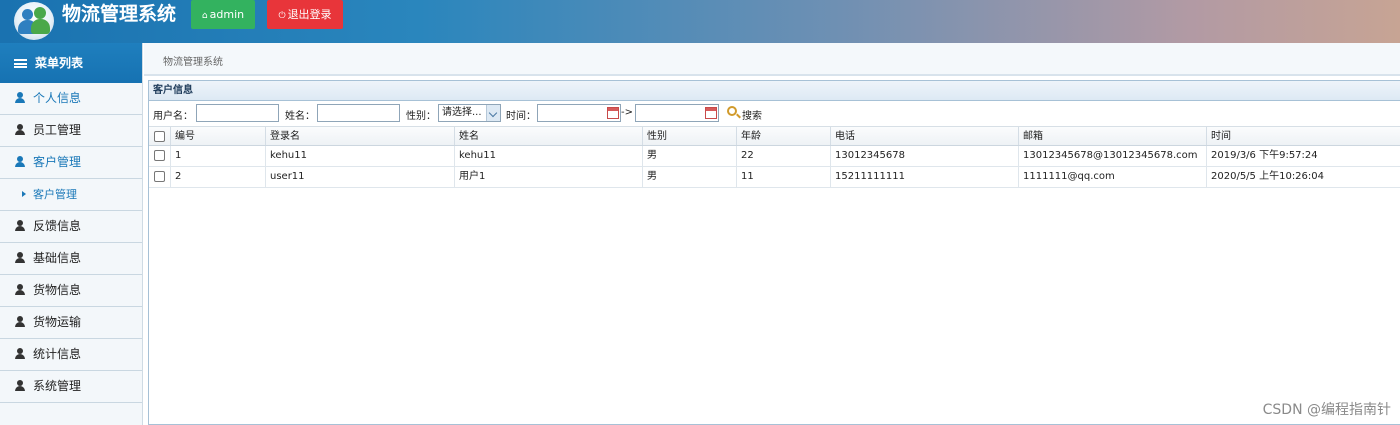 Image resolution: width=1400 pixels, height=425 pixels. What do you see at coordinates (1113, 156) in the screenshot?
I see `table-cell: 13012345678@13012345678.com` at bounding box center [1113, 156].